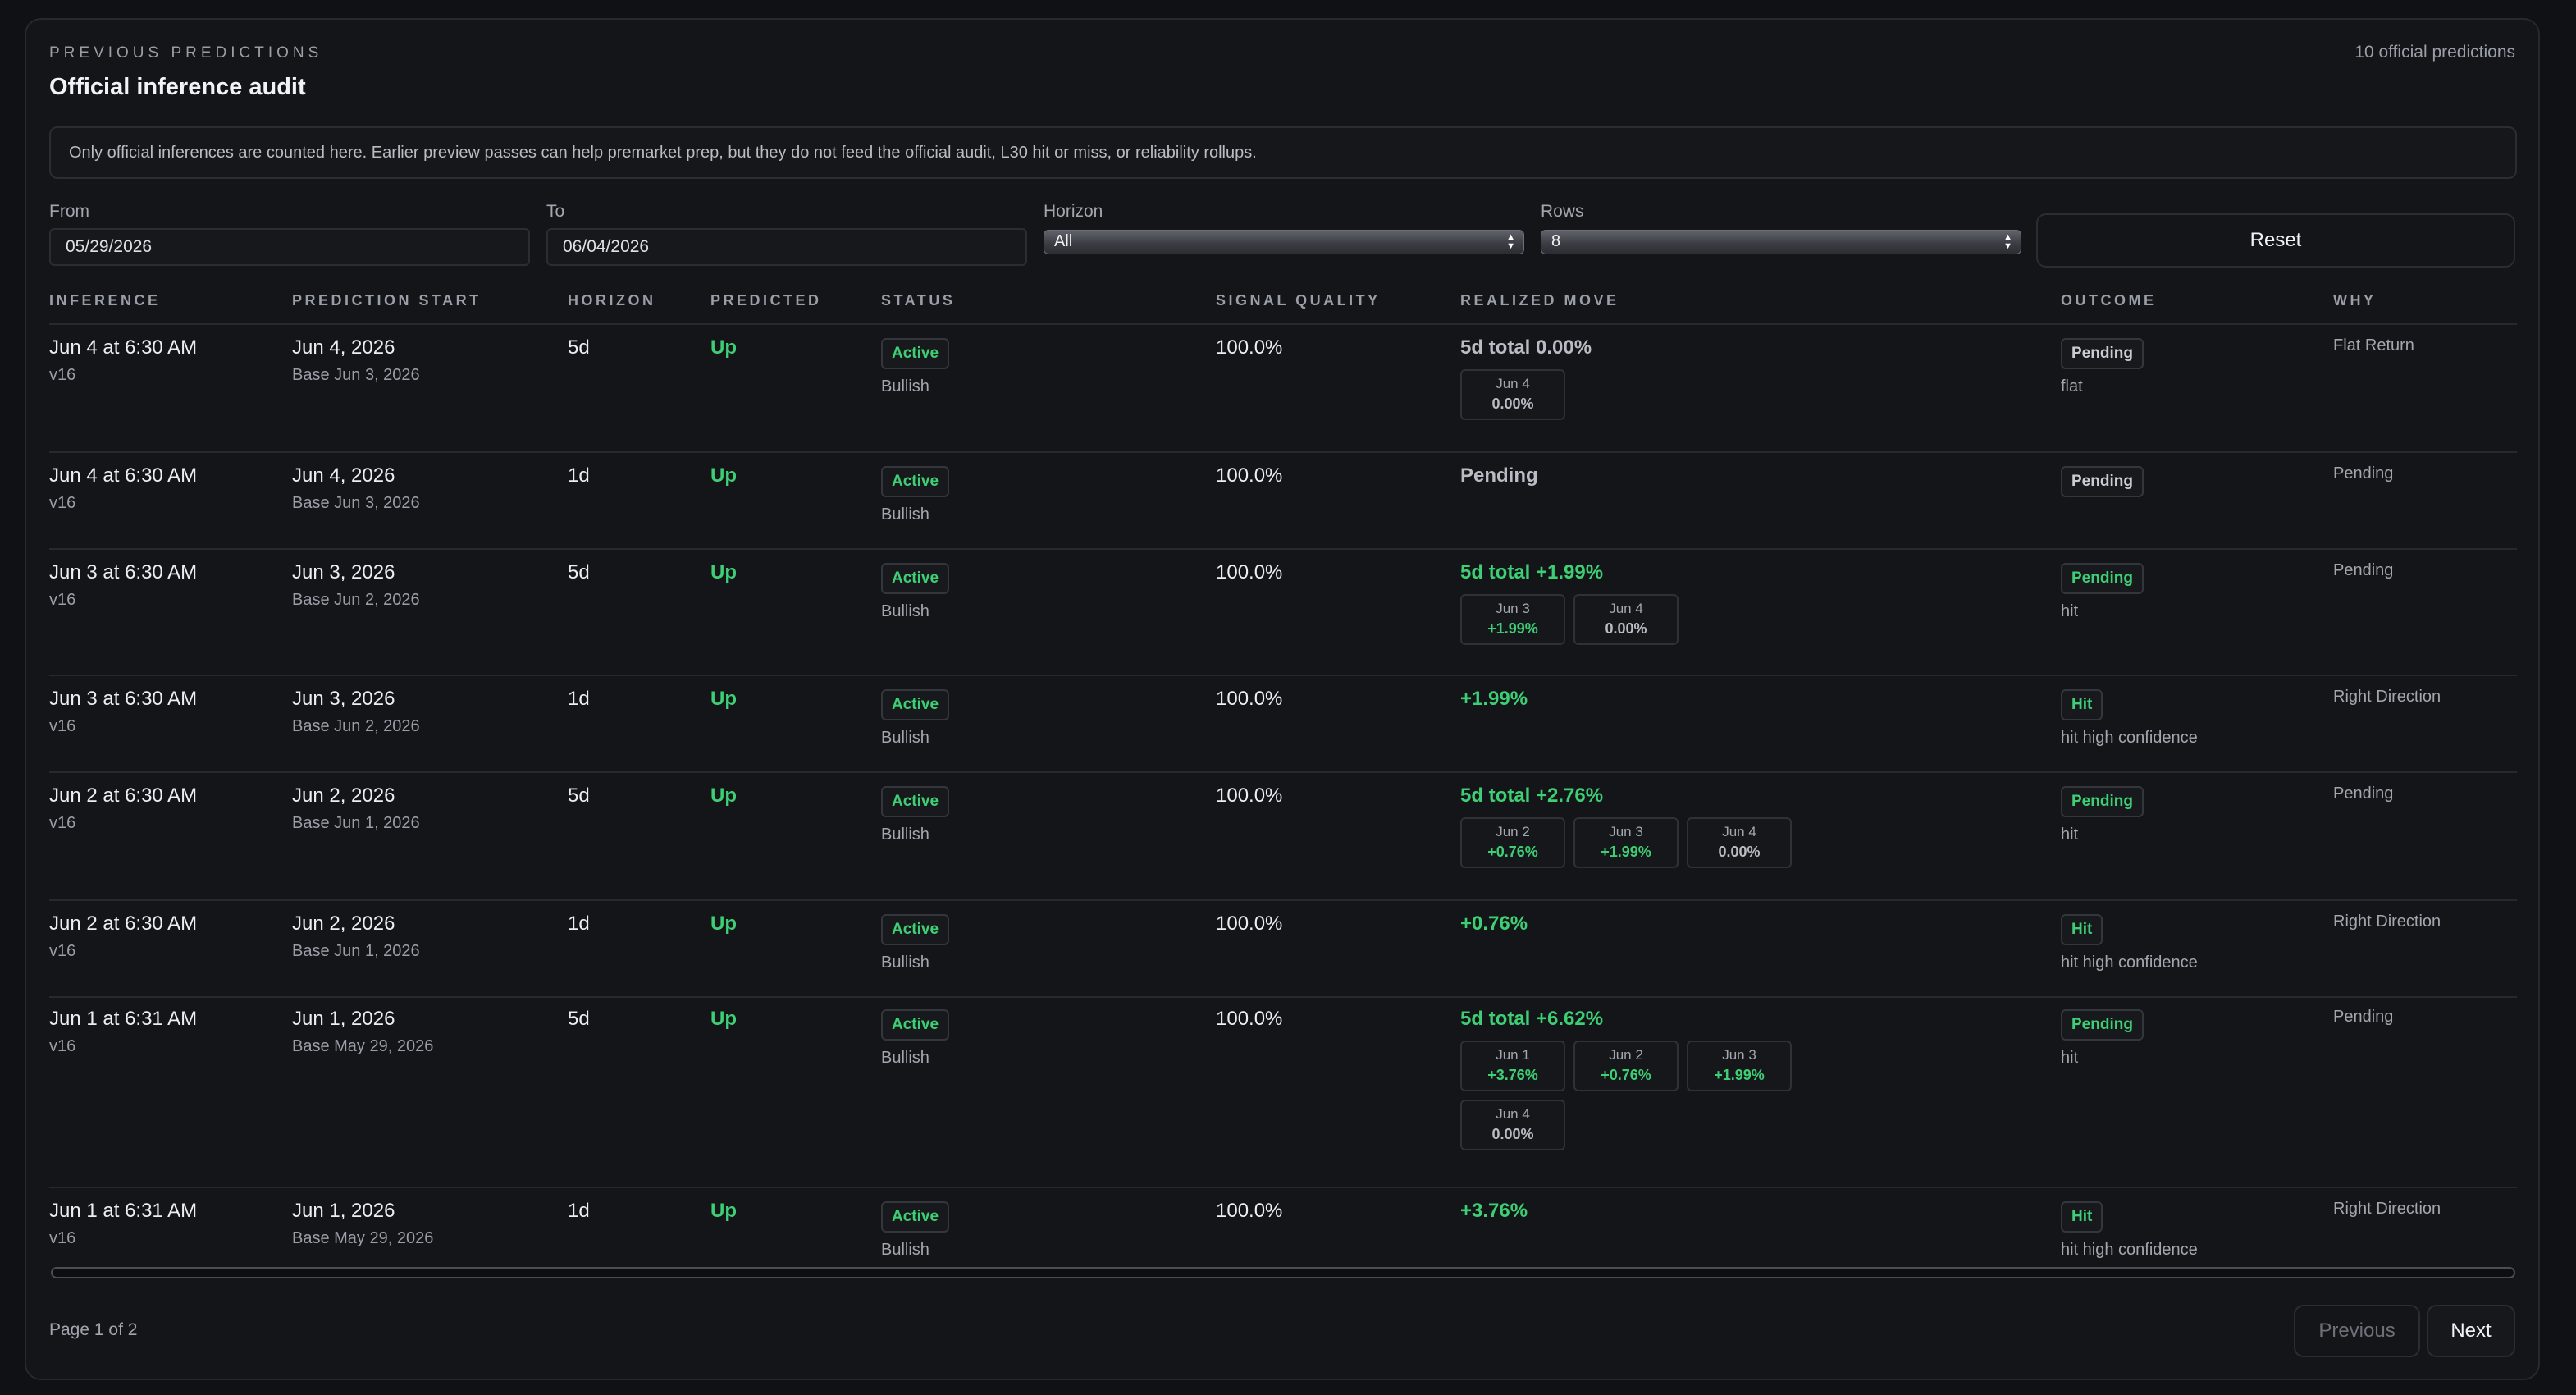 The width and height of the screenshot is (2576, 1395). I want to click on realized-move-cell: 5d total +1.99% Jun 3 +1.99% Jun 4 0.00%, so click(1633, 607).